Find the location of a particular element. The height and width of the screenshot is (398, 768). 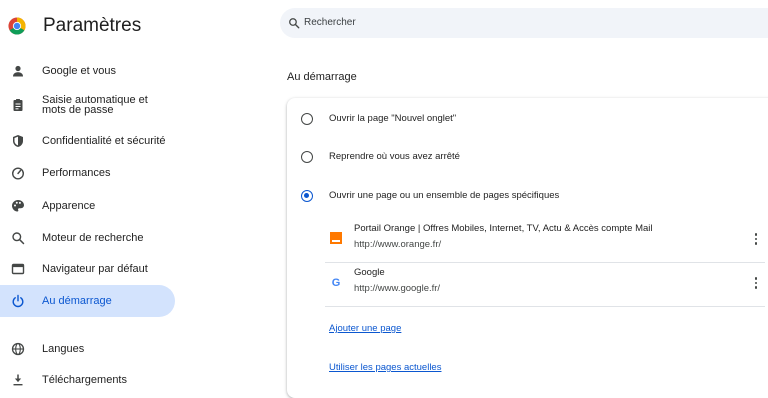

add-page-link: Ajouter une page is located at coordinates (365, 328).